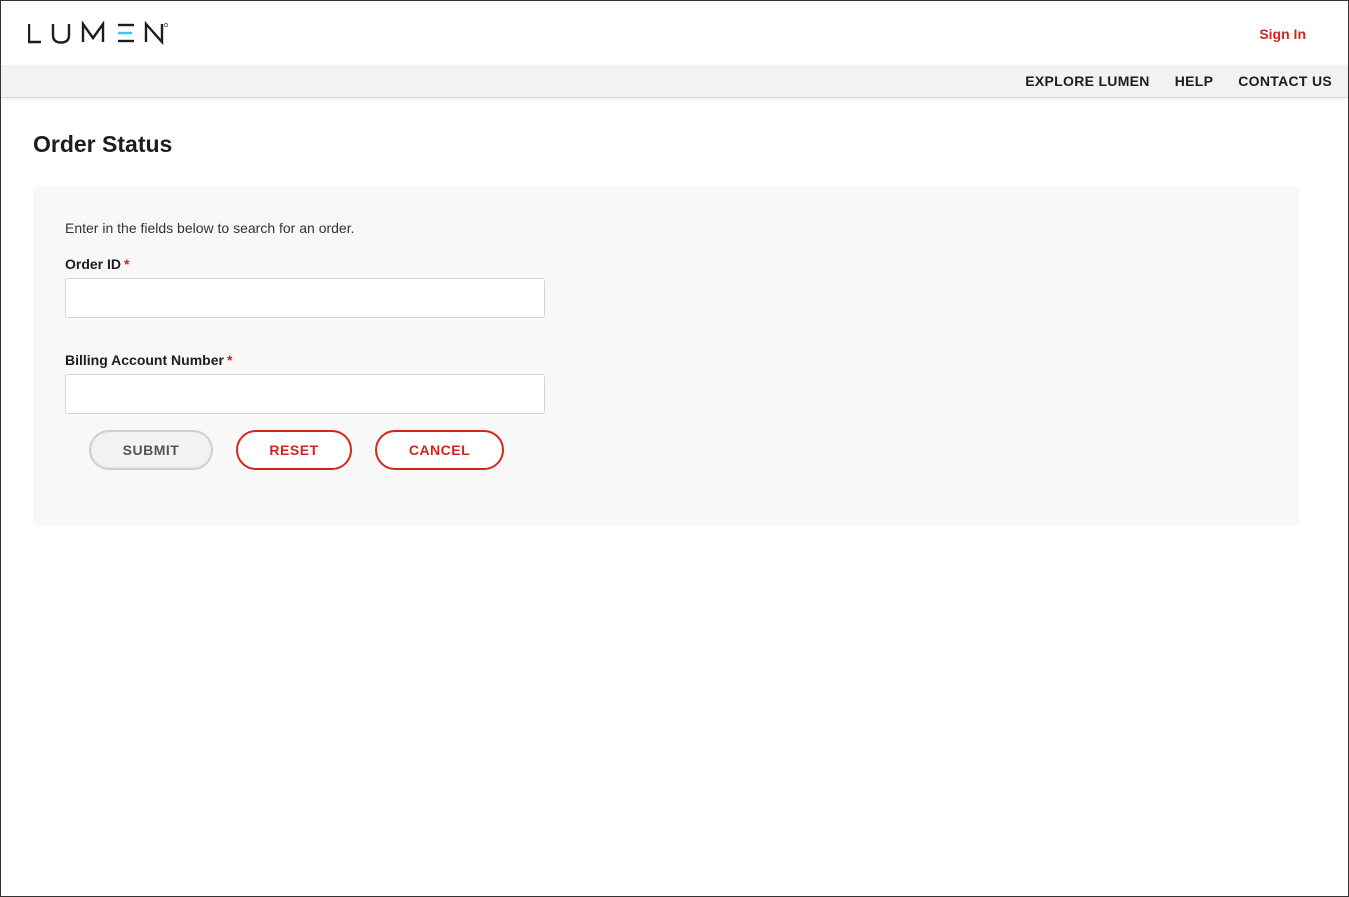  I want to click on order-id-label: Order ID *, so click(97, 264).